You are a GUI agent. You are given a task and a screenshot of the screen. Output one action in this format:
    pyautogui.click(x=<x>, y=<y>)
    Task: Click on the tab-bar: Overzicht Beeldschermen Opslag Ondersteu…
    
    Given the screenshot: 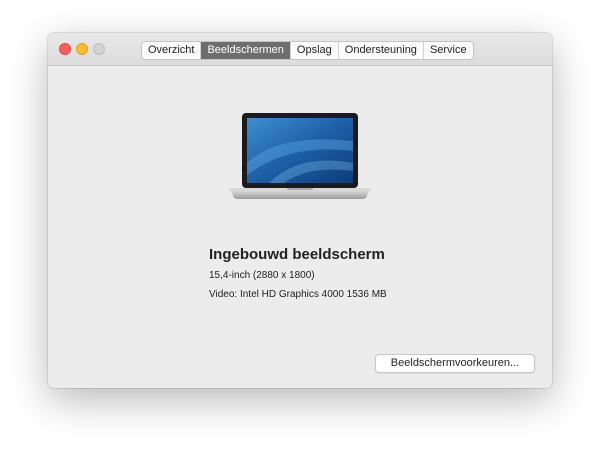 What is the action you would take?
    pyautogui.click(x=307, y=50)
    